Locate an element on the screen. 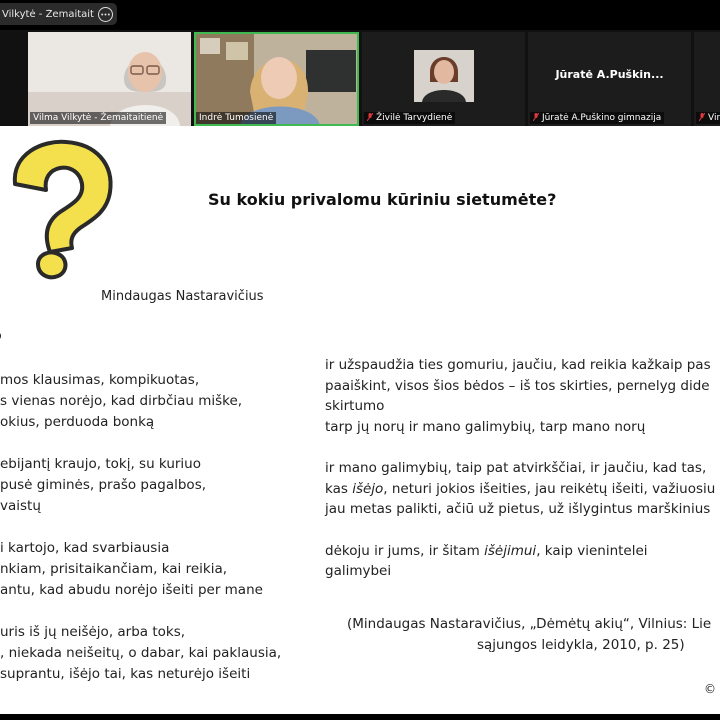  poem-line: i kartojo, kad svarbiausia is located at coordinates (85, 548).